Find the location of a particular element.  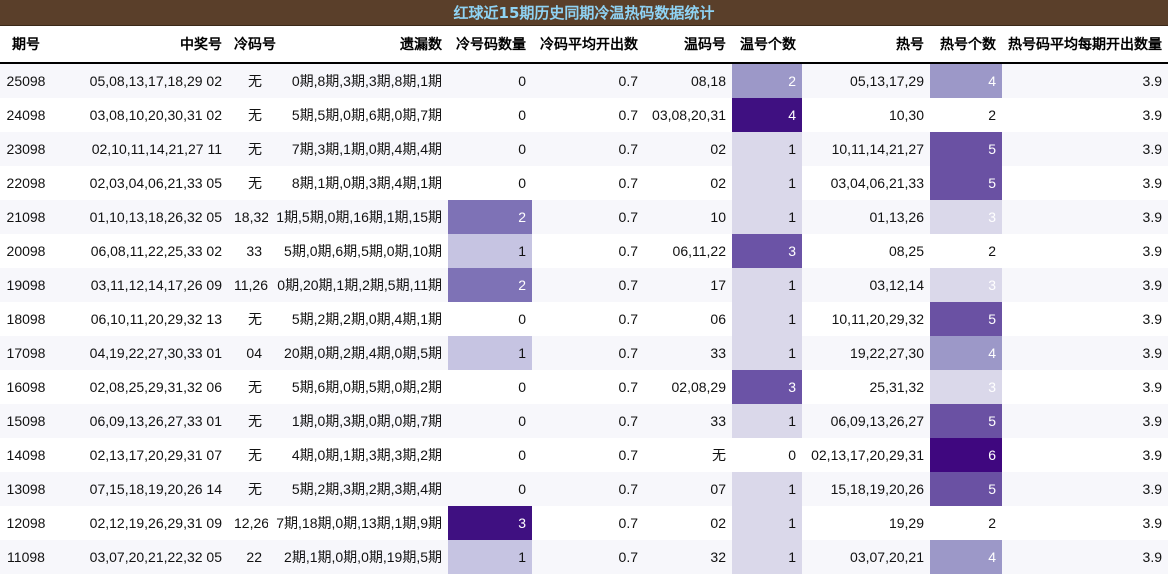

cell-issue: 18098 is located at coordinates (26, 319).